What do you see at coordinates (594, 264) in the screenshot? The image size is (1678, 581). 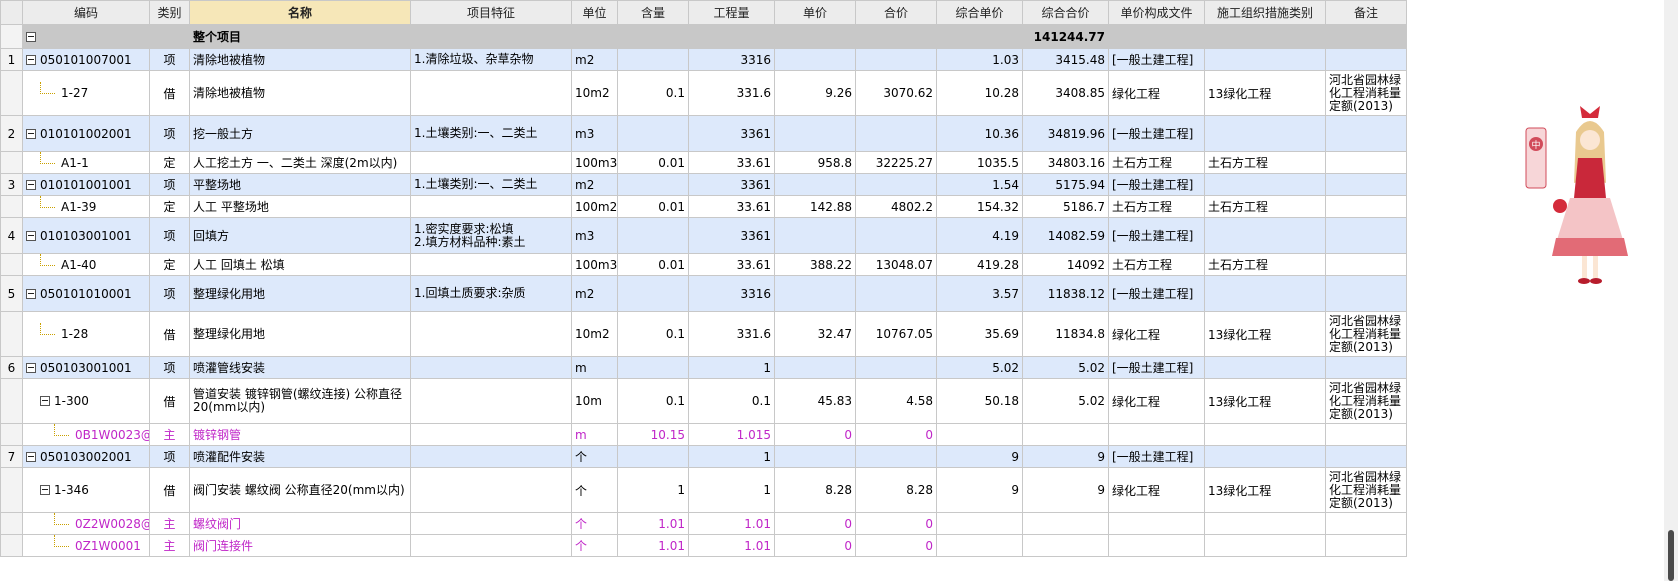 I see `unit-cell: 100m3` at bounding box center [594, 264].